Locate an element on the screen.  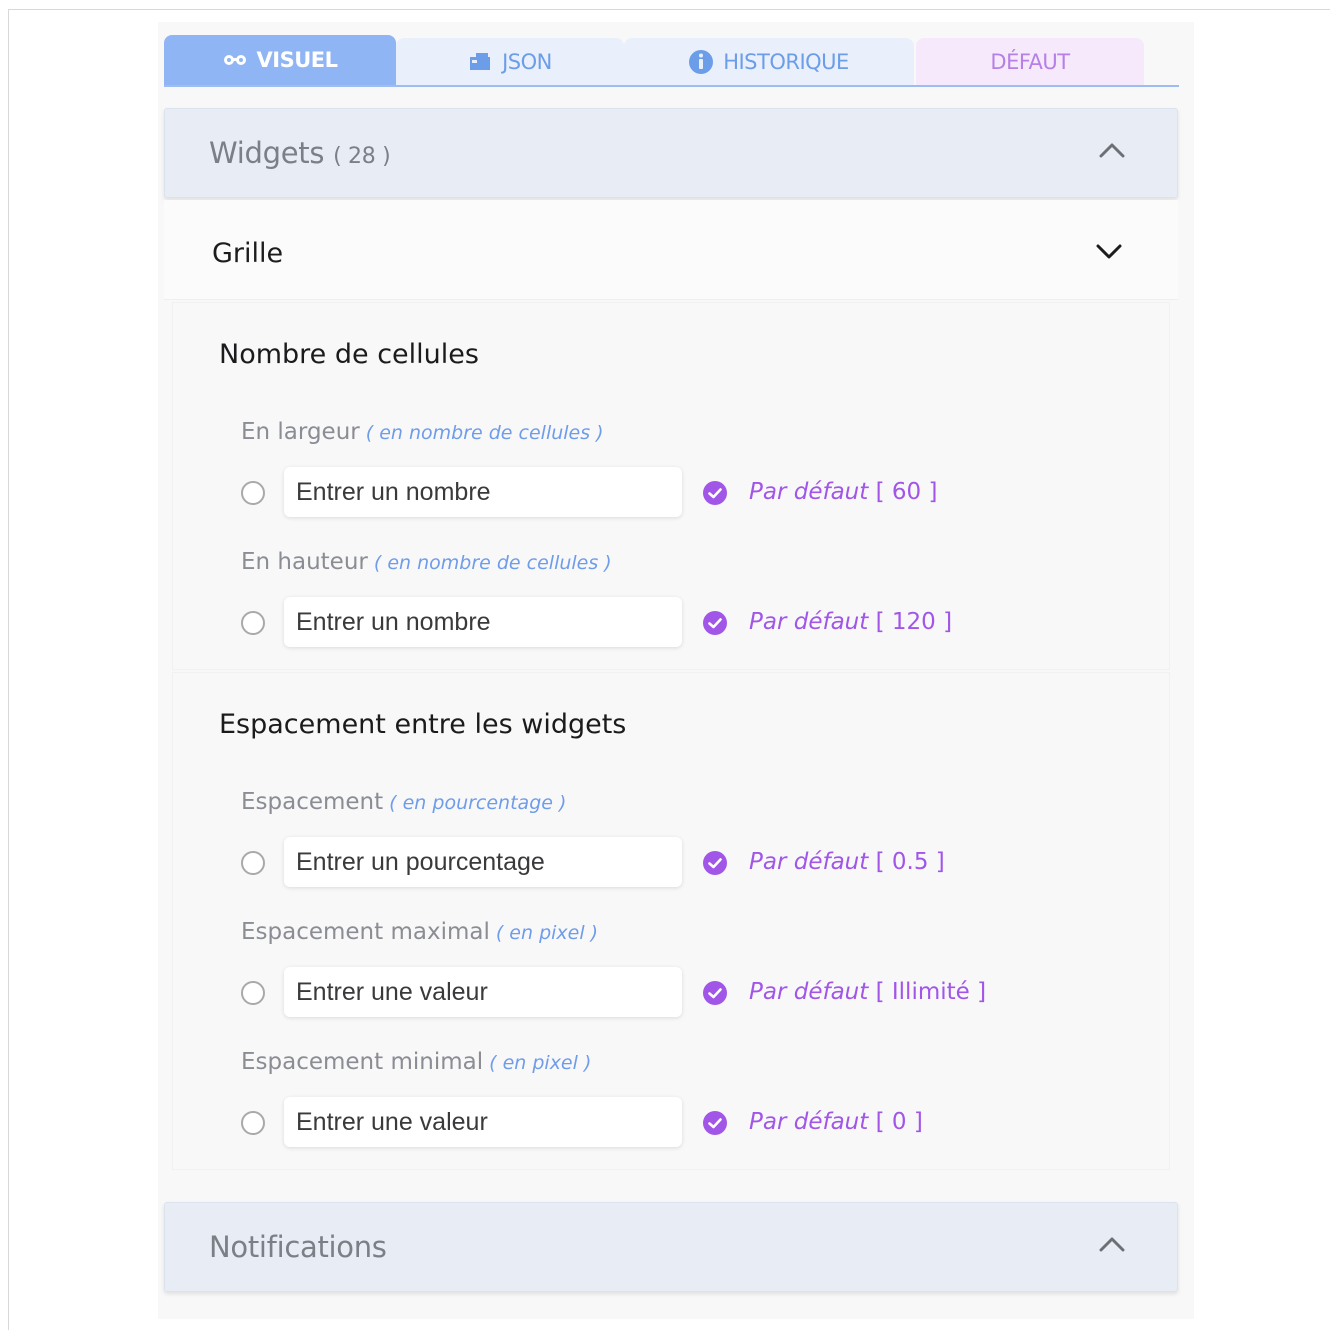
field-label-hauteur: En hauteur( en nombre de cellules ) is located at coordinates (426, 562).